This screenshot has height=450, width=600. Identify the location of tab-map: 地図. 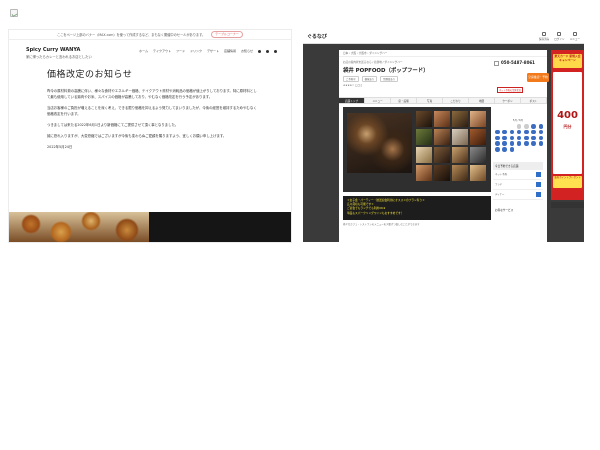
(482, 100).